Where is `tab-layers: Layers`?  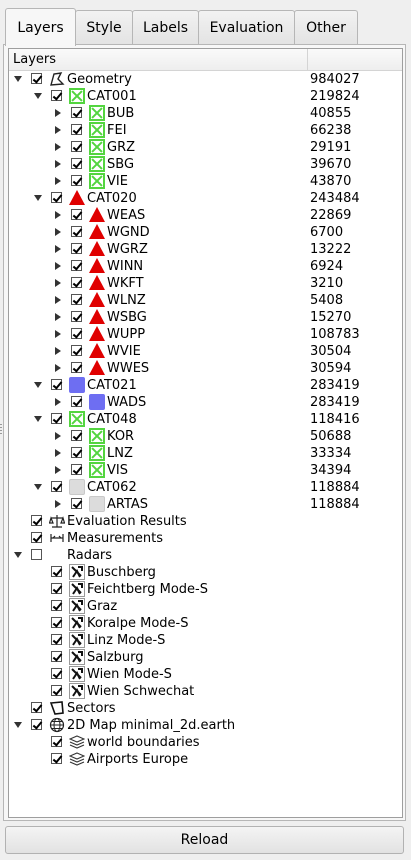 tab-layers: Layers is located at coordinates (40, 27).